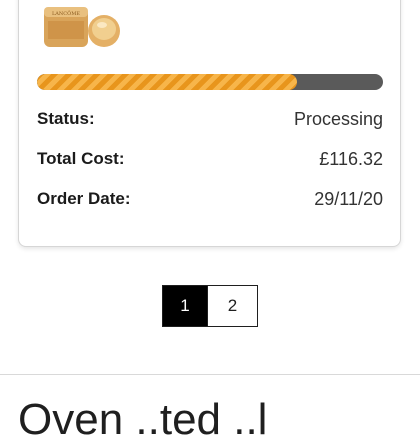 The image size is (420, 444). What do you see at coordinates (351, 159) in the screenshot?
I see `total-cost-value: £116.32` at bounding box center [351, 159].